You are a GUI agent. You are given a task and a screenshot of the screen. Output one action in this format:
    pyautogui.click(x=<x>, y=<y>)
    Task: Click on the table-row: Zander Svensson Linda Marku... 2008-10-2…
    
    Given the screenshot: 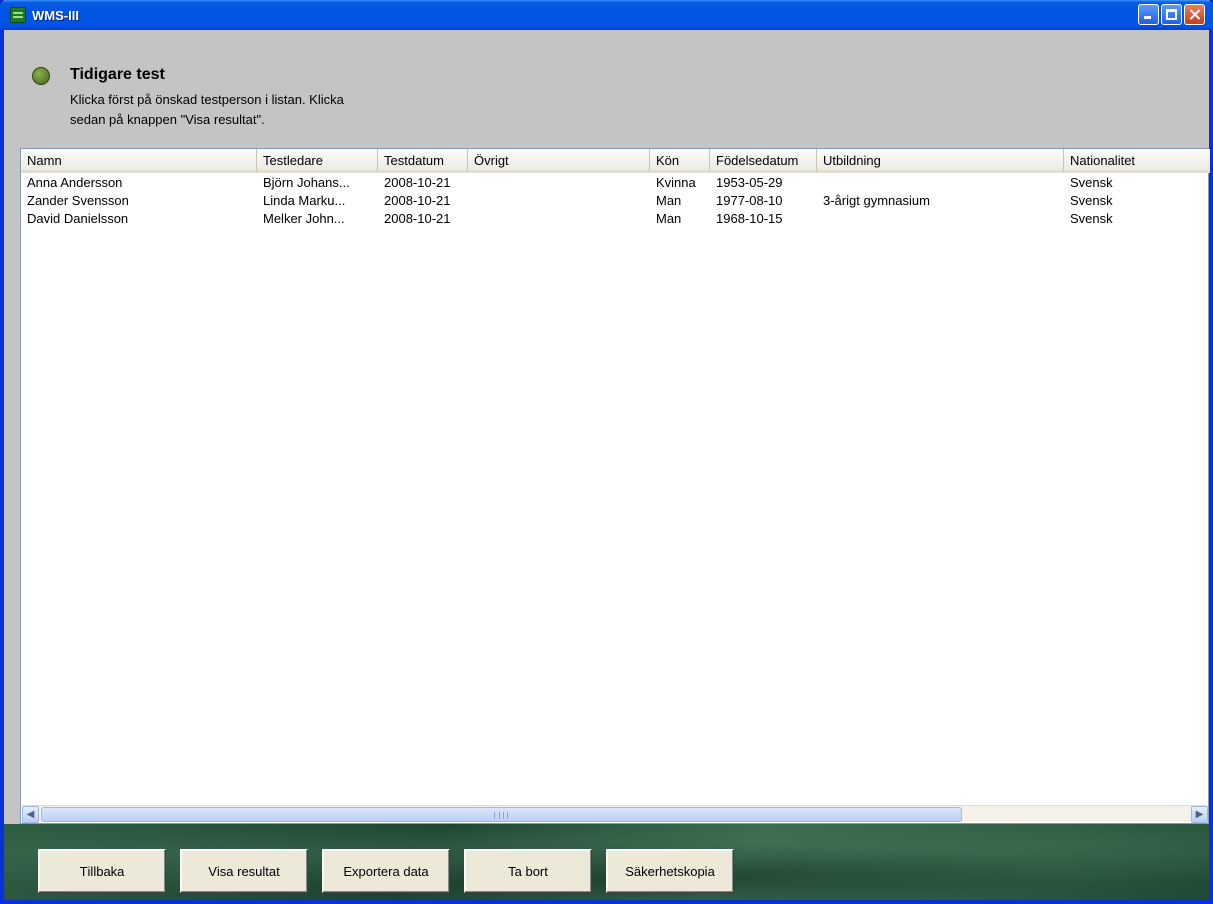 What is the action you would take?
    pyautogui.click(x=614, y=201)
    